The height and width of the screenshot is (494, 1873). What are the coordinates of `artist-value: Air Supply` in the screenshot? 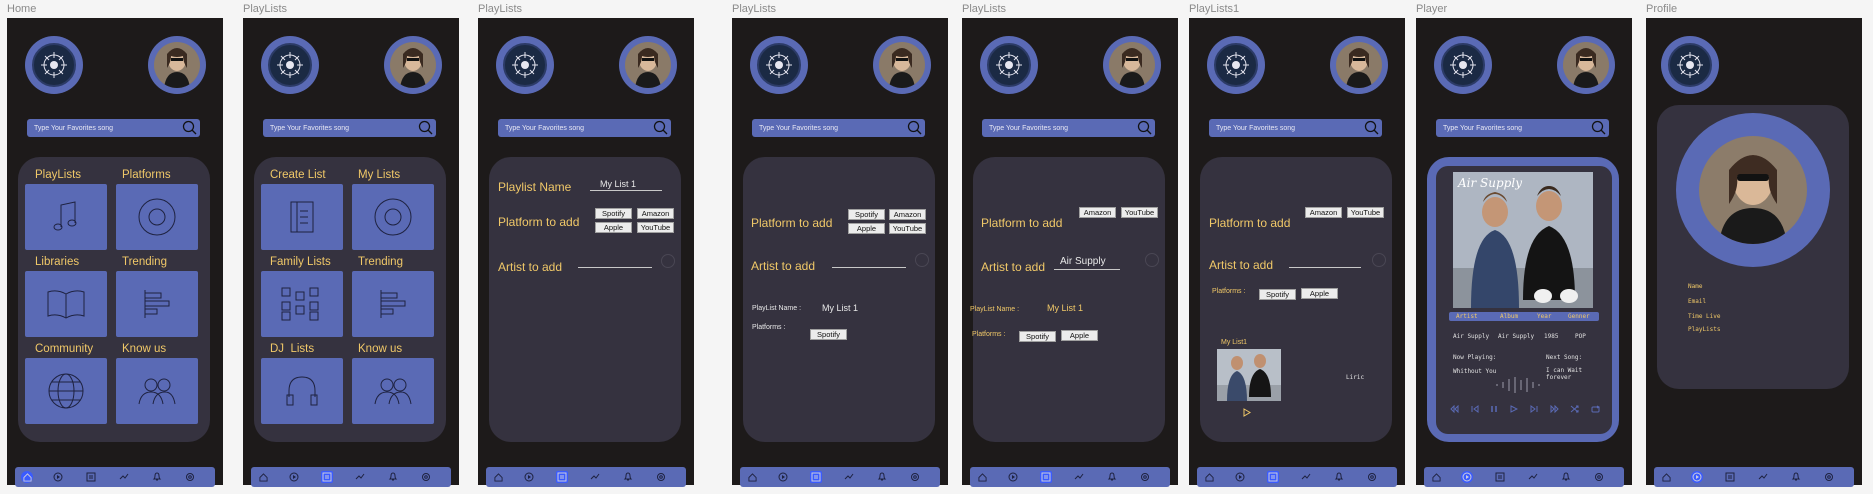 It's located at (1083, 261).